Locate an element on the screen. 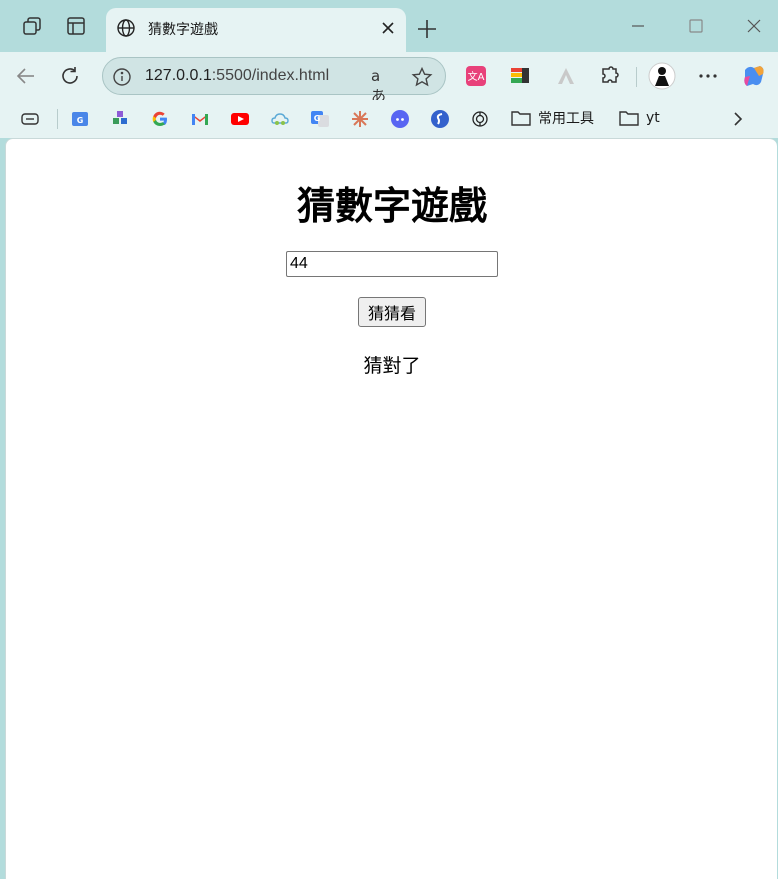 Image resolution: width=778 pixels, height=879 pixels. google-sheets-bookmark-icon: G is located at coordinates (80, 119).